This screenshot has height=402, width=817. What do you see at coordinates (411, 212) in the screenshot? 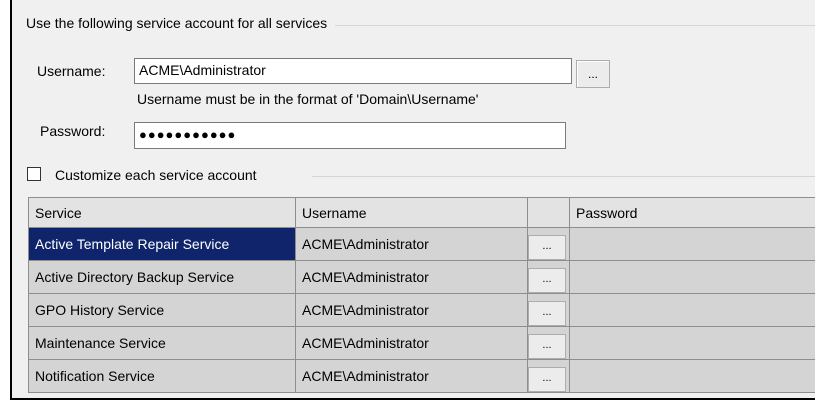
I see `column-header-username: Username` at bounding box center [411, 212].